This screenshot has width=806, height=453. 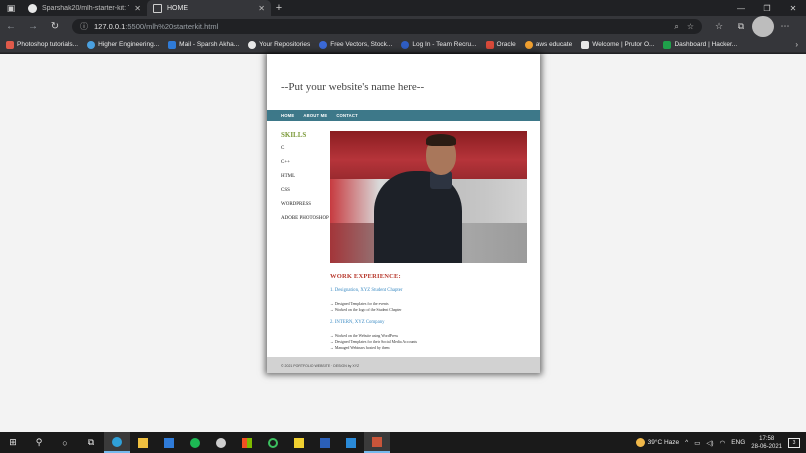 I want to click on bookmark-star-icon: ☆, so click(x=690, y=27).